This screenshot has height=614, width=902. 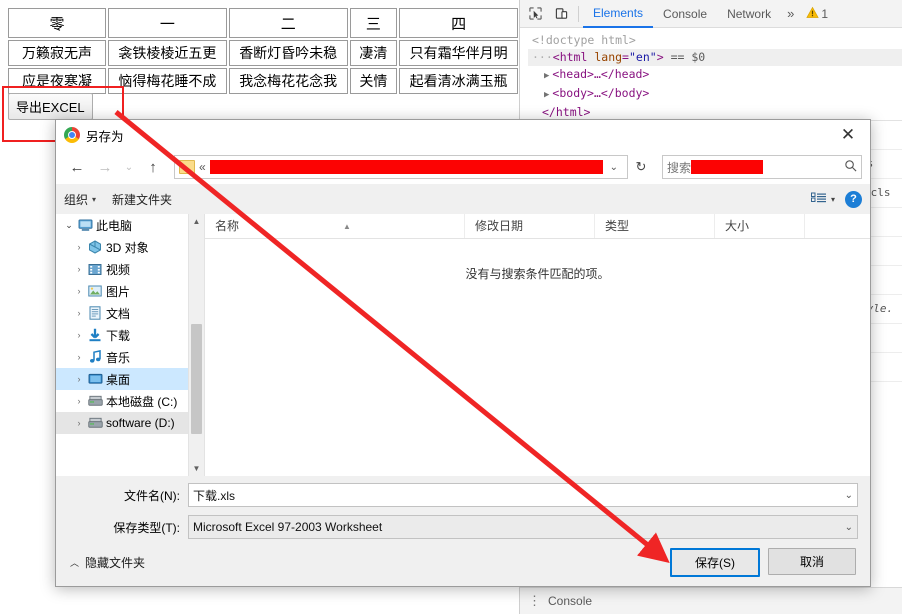 I want to click on table-cell: 凄清, so click(x=373, y=53).